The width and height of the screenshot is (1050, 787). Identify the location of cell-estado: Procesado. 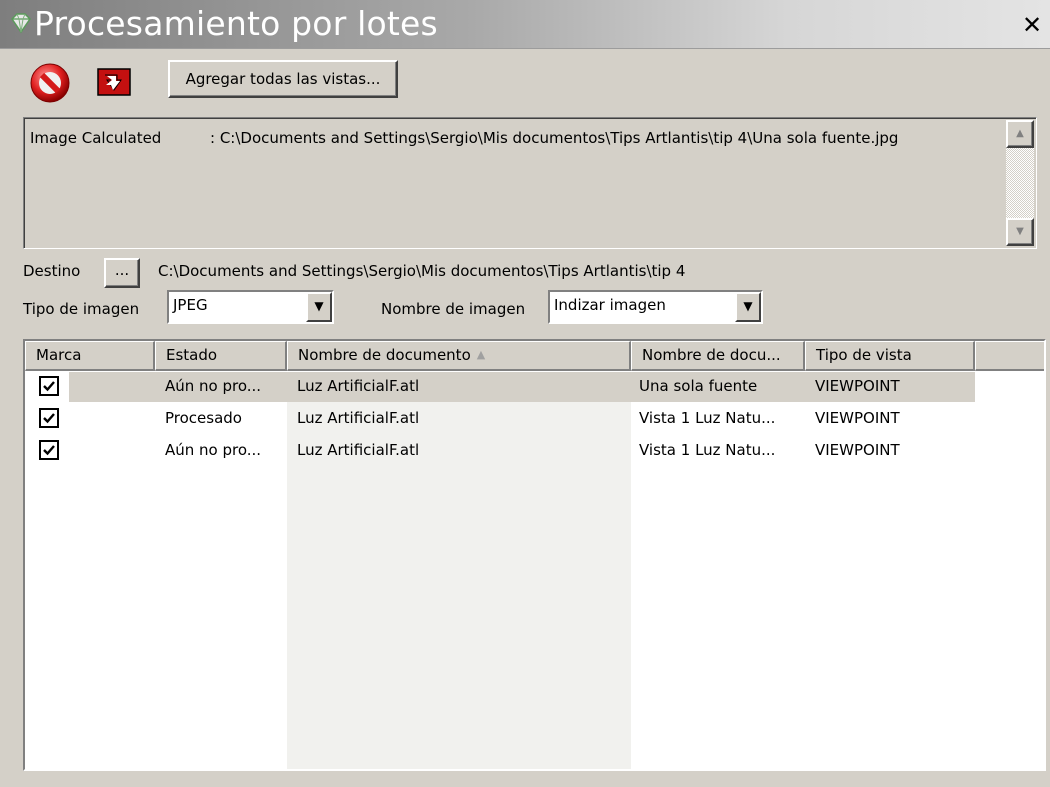
(203, 418).